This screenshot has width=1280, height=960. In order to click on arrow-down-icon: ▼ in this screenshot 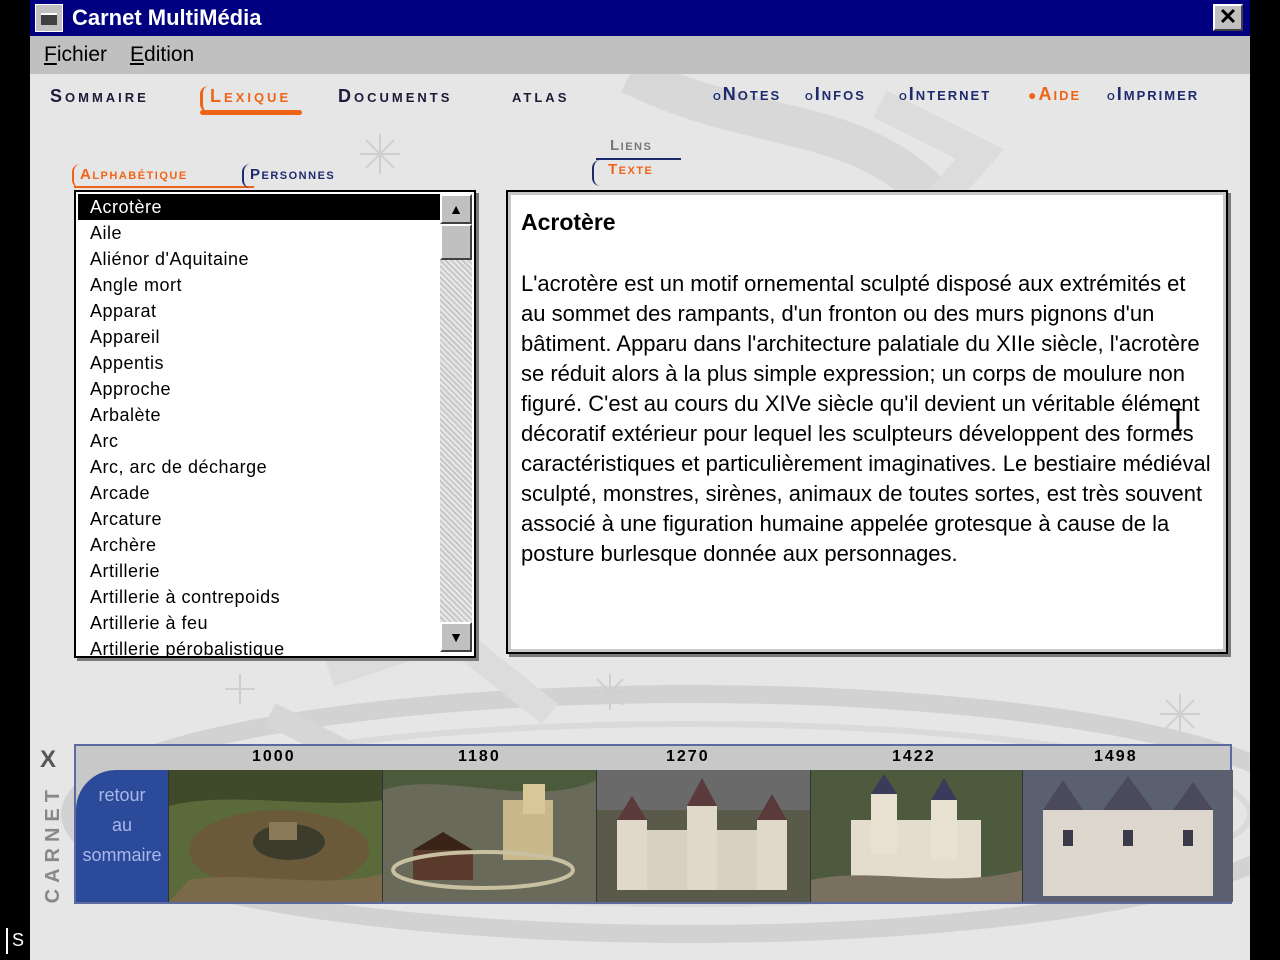, I will do `click(456, 637)`.